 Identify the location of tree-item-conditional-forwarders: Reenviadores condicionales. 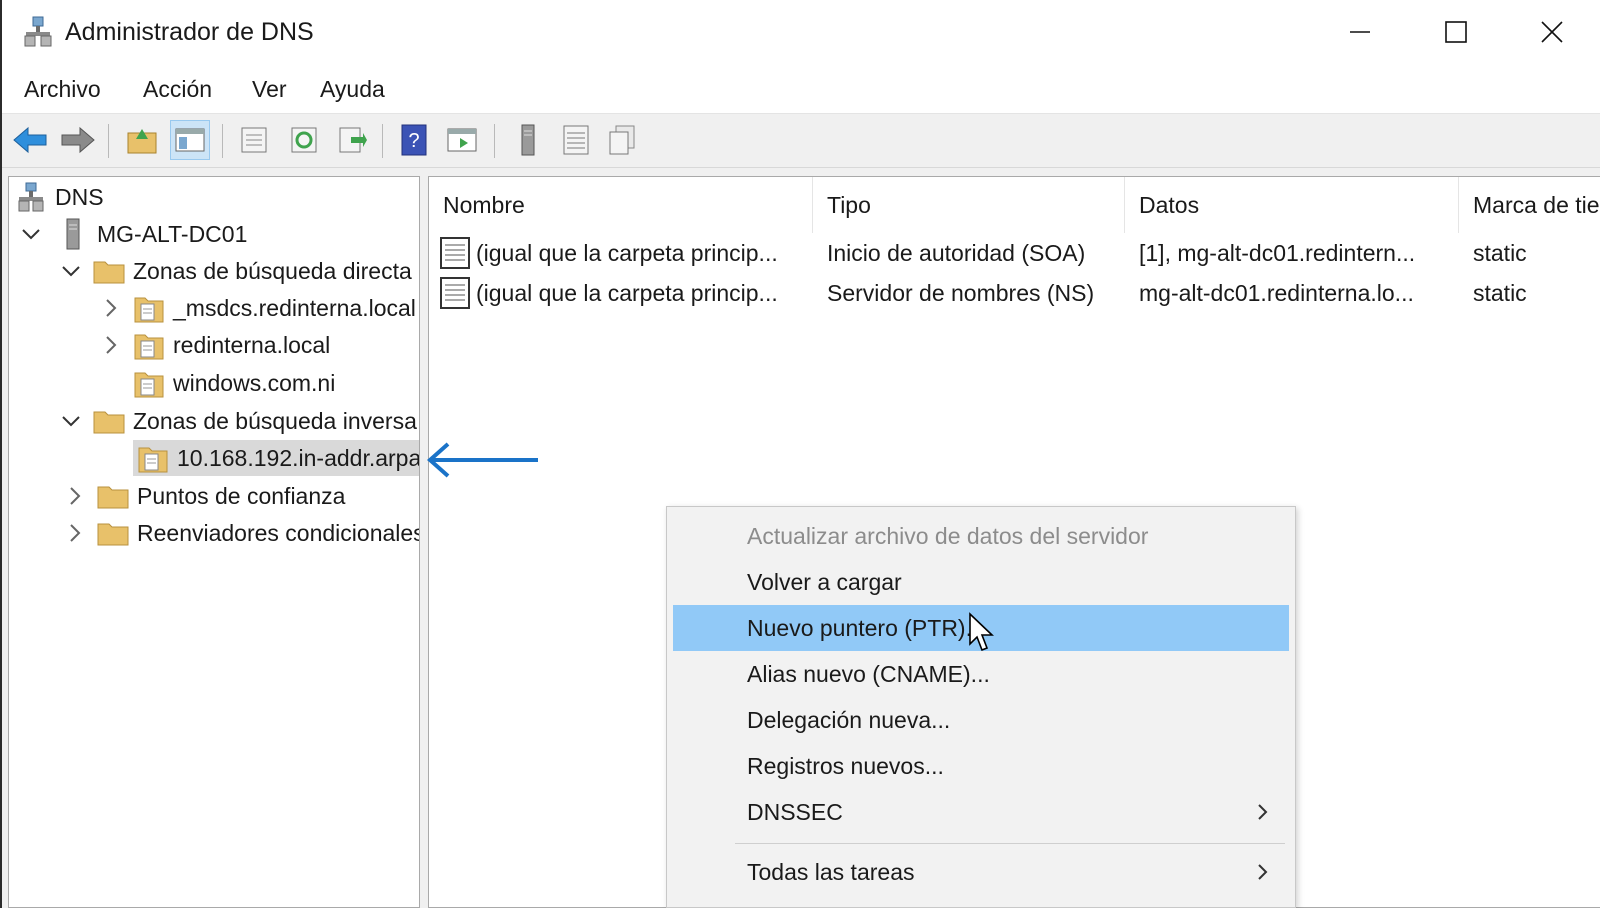
(241, 533).